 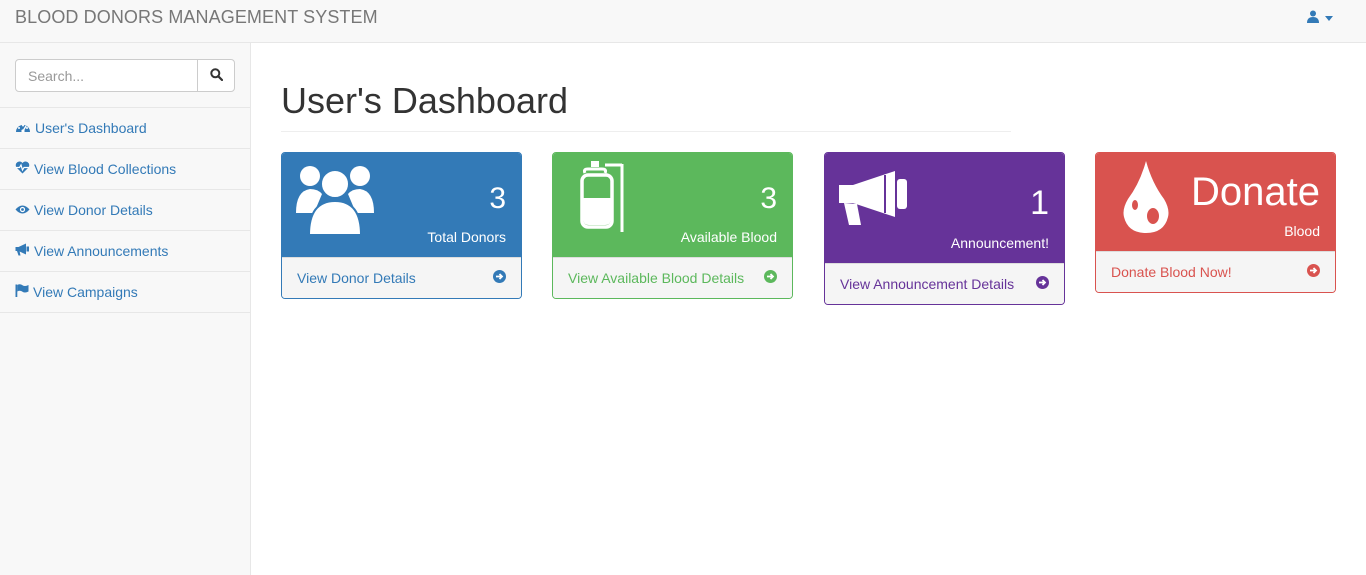 I want to click on view-announcement-details-link: View Announcement Details, so click(x=944, y=283).